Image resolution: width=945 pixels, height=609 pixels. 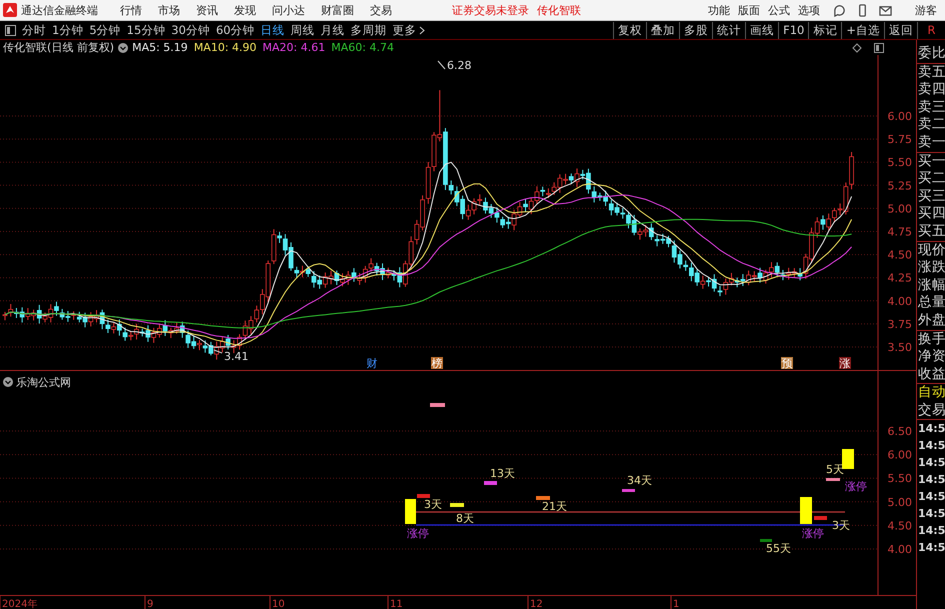 What do you see at coordinates (900, 116) in the screenshot?
I see `price-axis-label: 6.00` at bounding box center [900, 116].